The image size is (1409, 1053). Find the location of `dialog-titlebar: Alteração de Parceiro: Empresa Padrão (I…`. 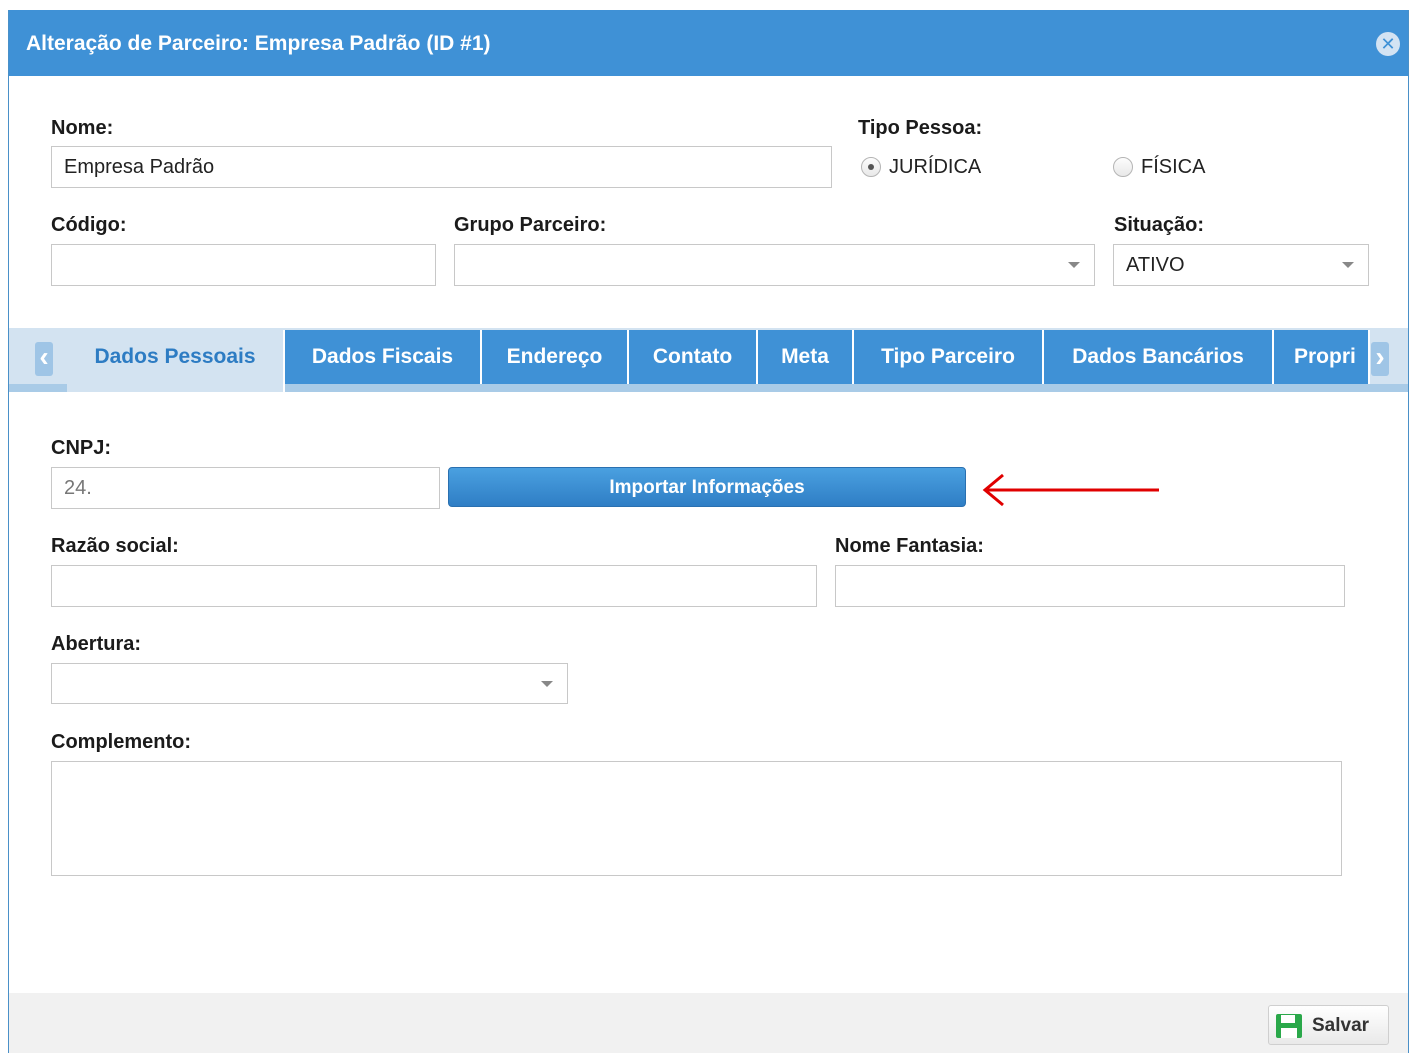

dialog-titlebar: Alteração de Parceiro: Empresa Padrão (I… is located at coordinates (708, 43).